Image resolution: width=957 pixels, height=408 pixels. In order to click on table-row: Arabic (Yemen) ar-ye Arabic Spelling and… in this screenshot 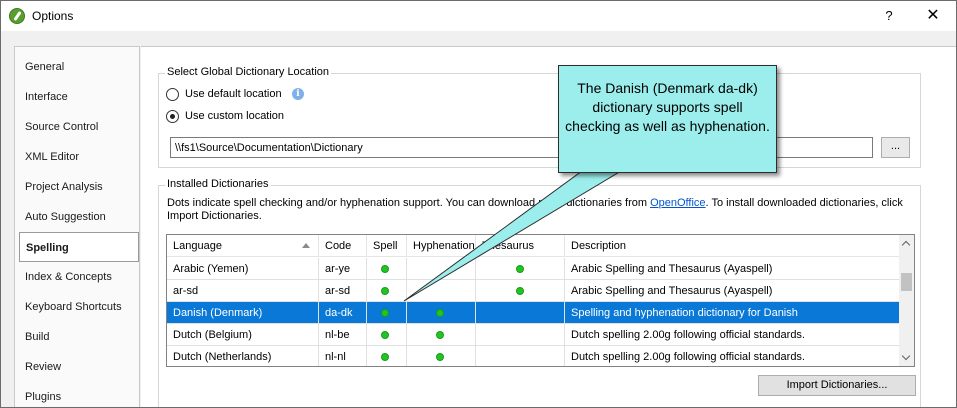, I will do `click(533, 269)`.